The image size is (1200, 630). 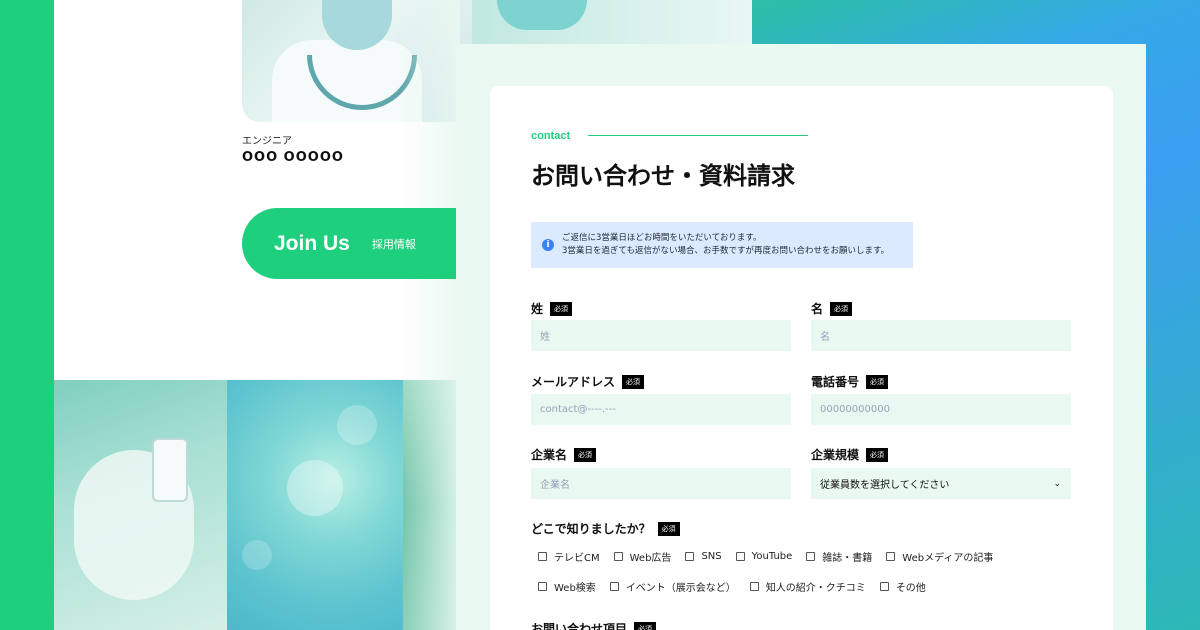 What do you see at coordinates (642, 556) in the screenshot?
I see `checkbox-web-ad: Web広告` at bounding box center [642, 556].